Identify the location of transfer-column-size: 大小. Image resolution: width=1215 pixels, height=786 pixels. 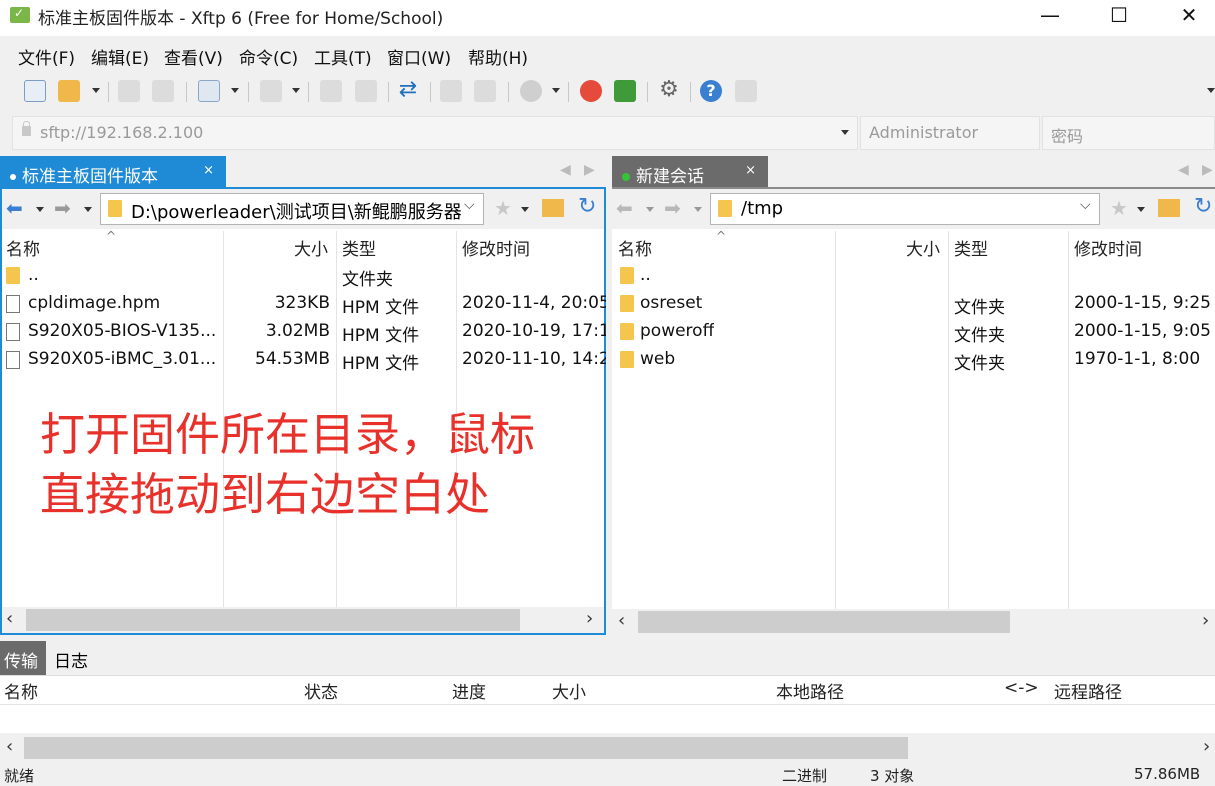
(569, 690).